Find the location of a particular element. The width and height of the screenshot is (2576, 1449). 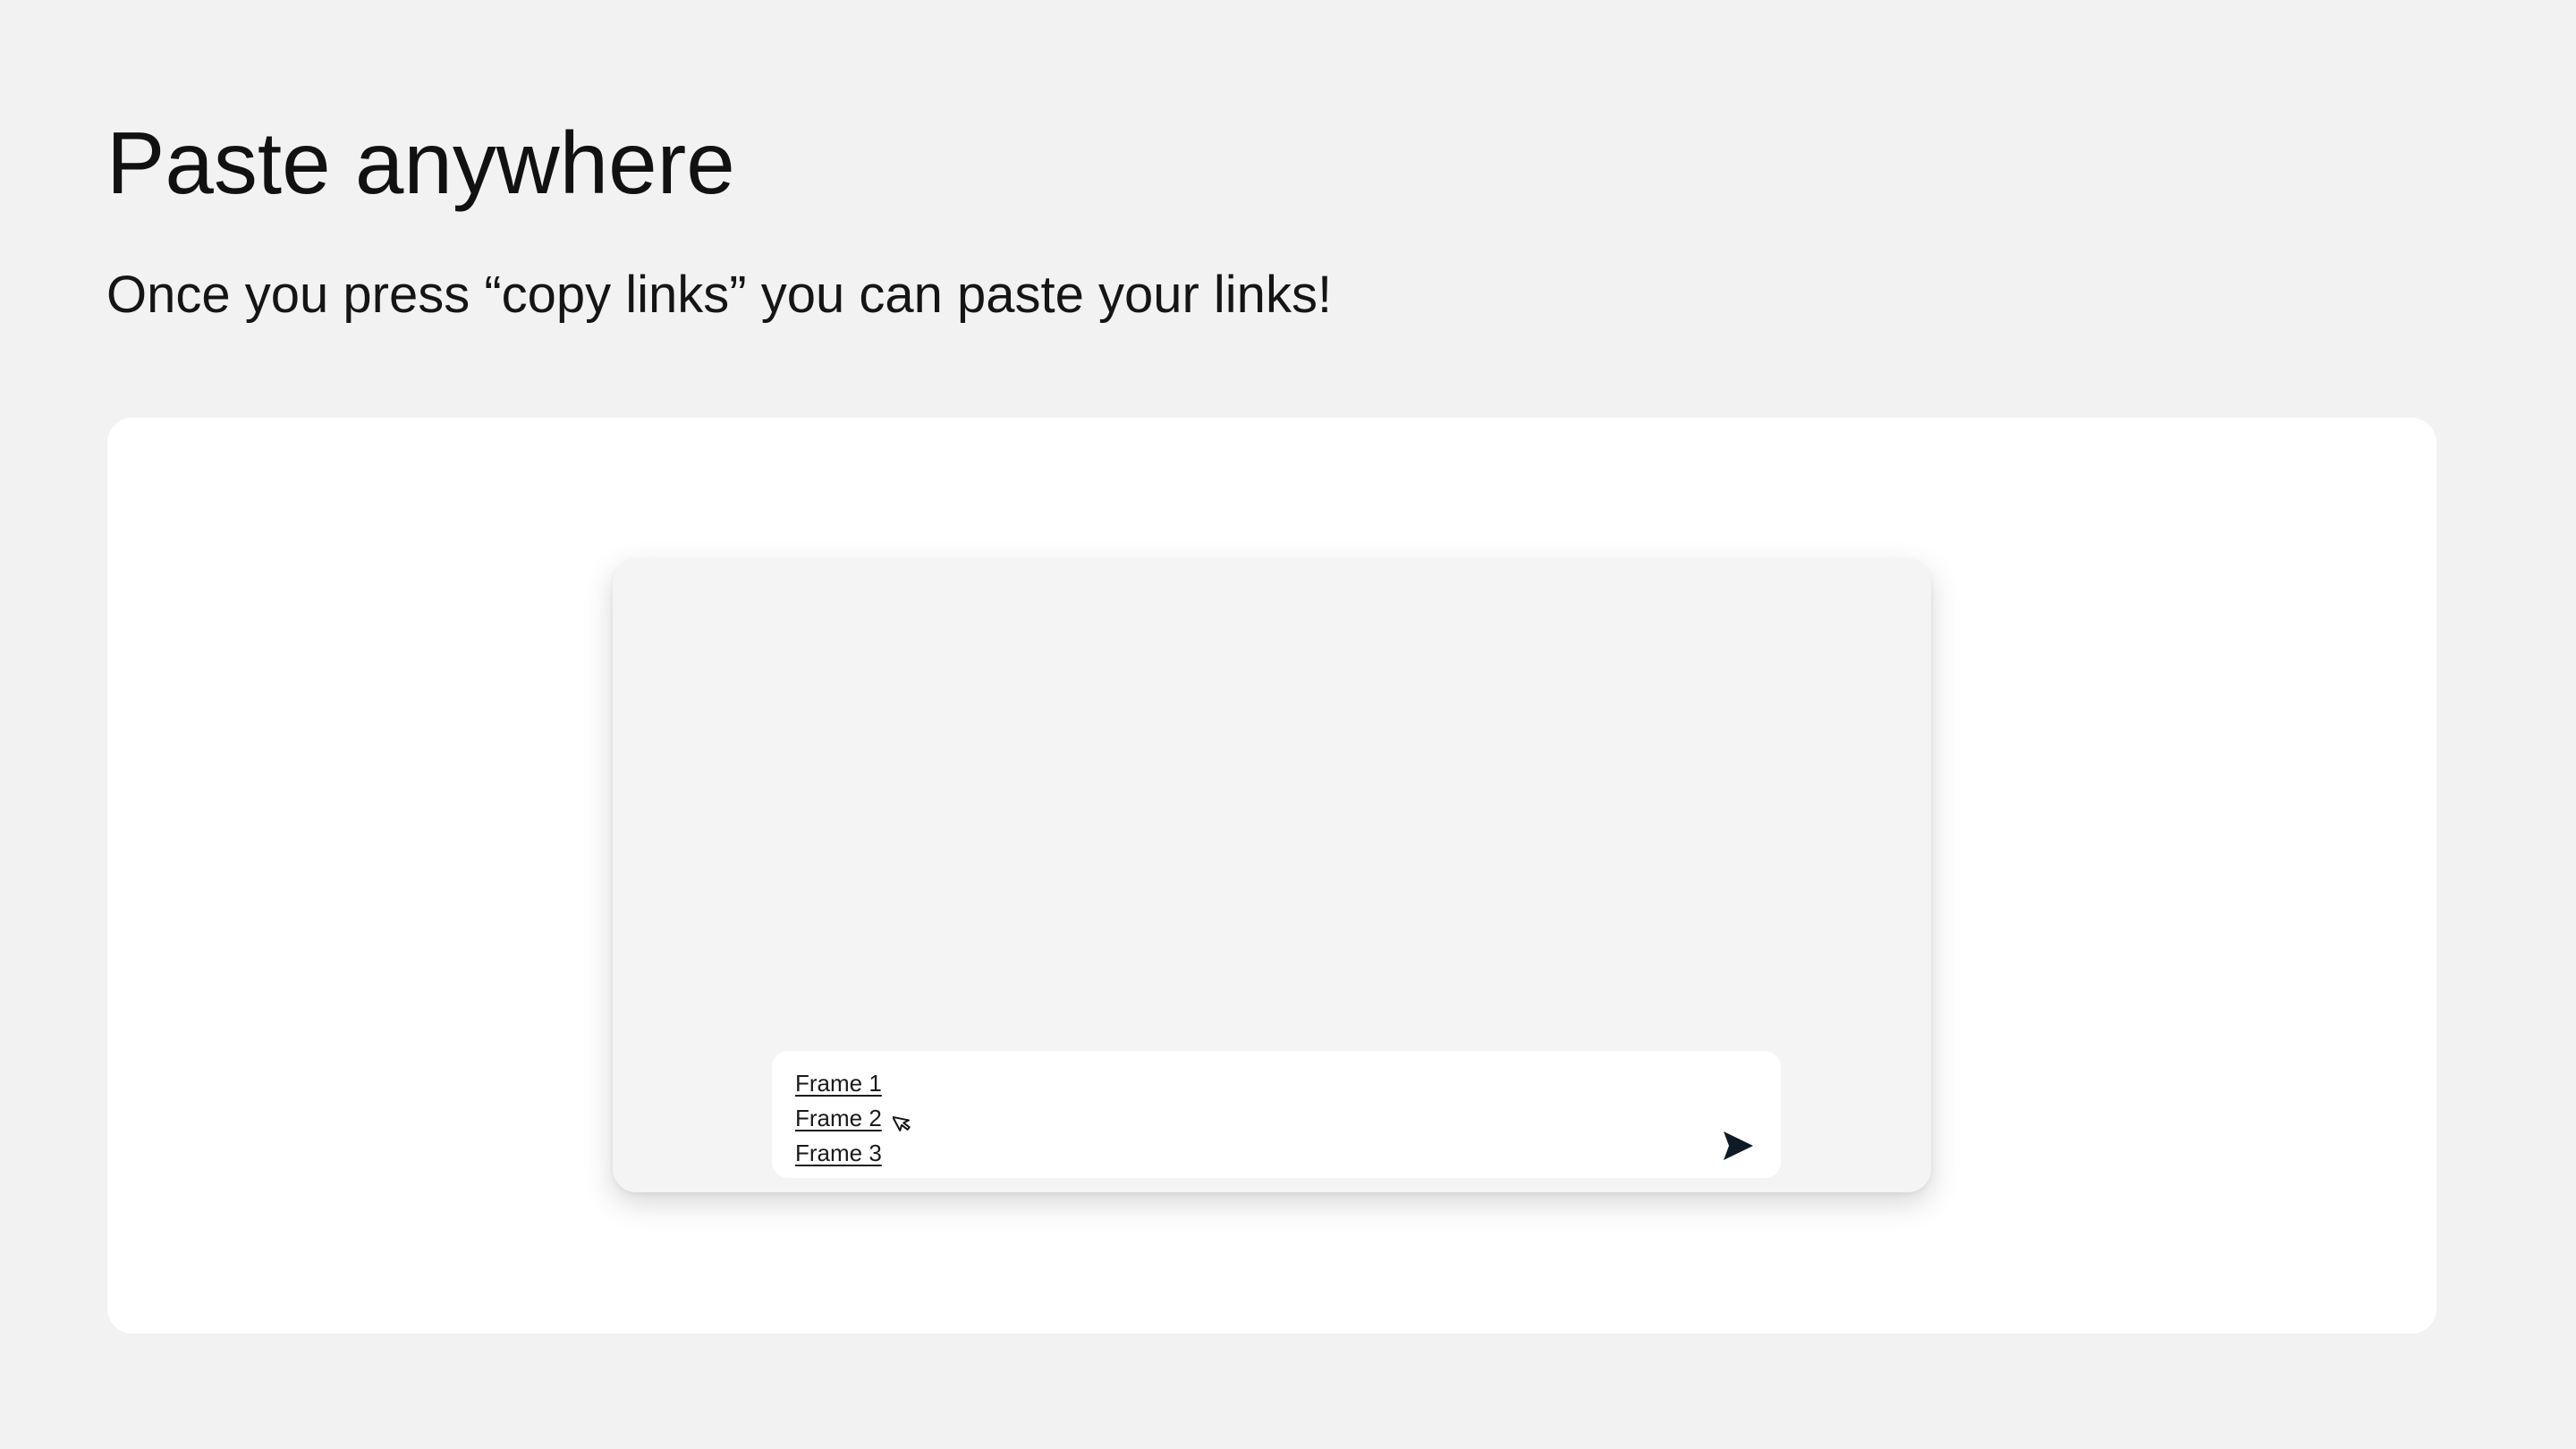

pasted-links-list: Frame 1 Frame 2 Frame 3 is located at coordinates (855, 1117).